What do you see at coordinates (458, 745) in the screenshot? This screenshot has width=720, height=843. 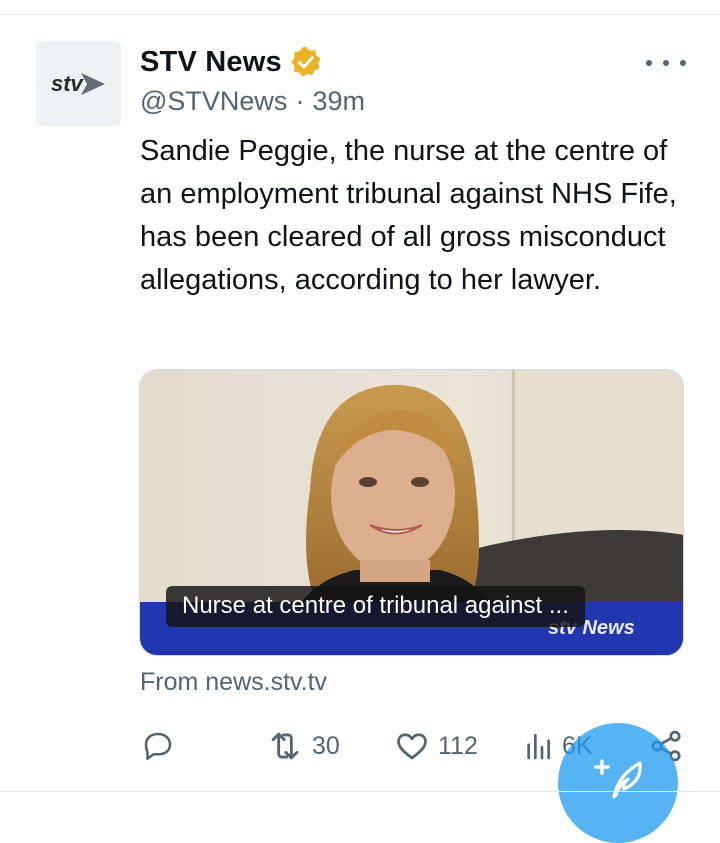 I see `like-count: 112` at bounding box center [458, 745].